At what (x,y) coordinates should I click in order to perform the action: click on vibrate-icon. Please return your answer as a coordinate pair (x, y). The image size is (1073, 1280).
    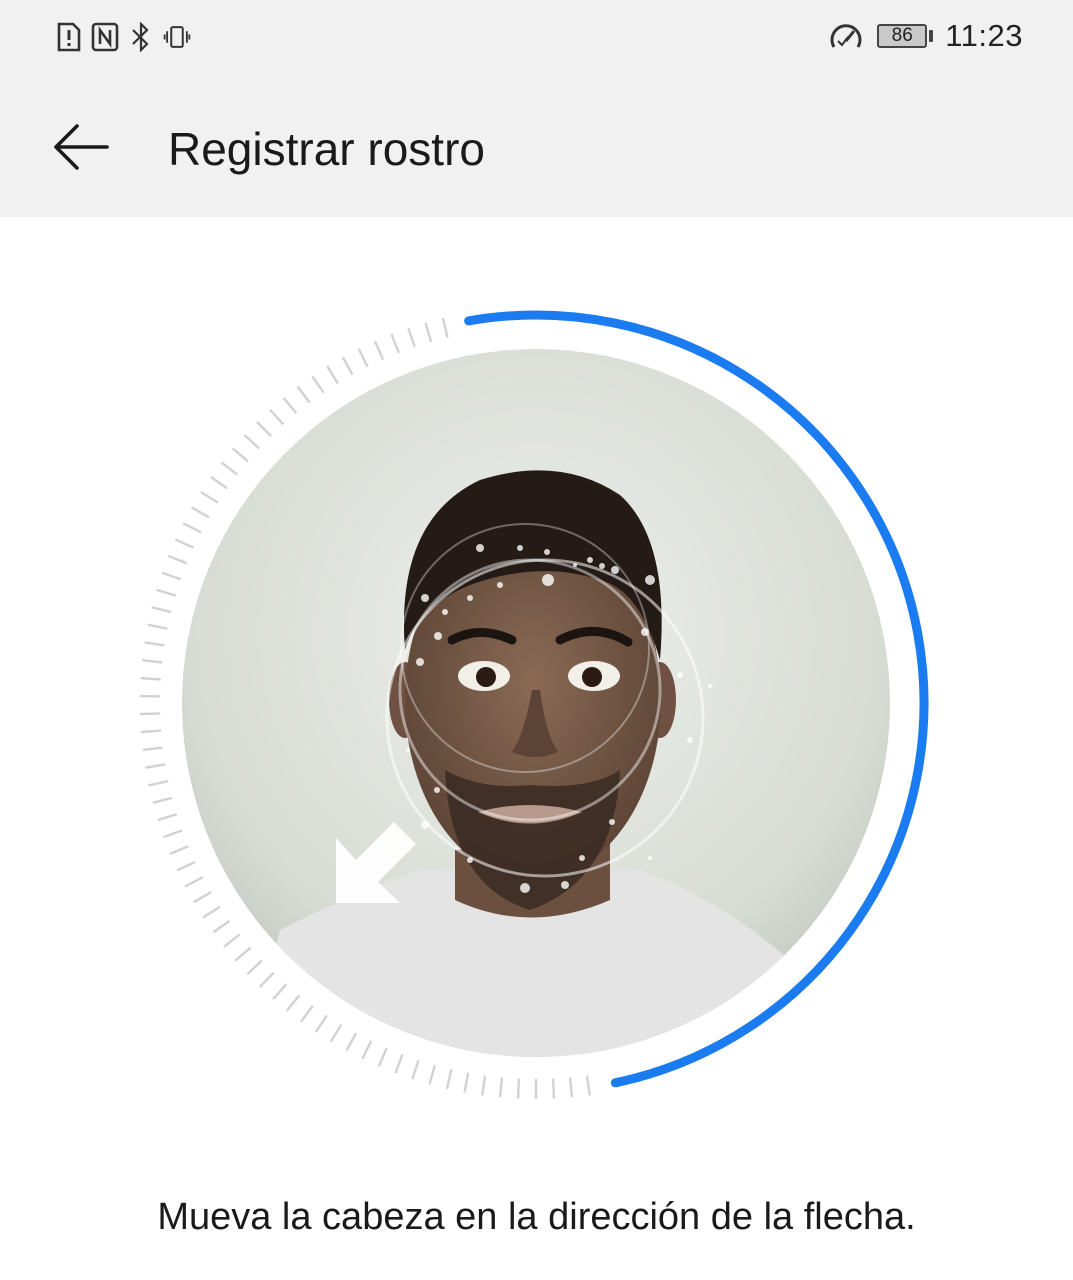
    Looking at the image, I should click on (177, 37).